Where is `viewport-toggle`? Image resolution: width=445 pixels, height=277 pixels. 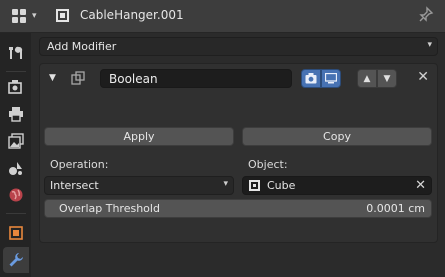 viewport-toggle is located at coordinates (331, 78).